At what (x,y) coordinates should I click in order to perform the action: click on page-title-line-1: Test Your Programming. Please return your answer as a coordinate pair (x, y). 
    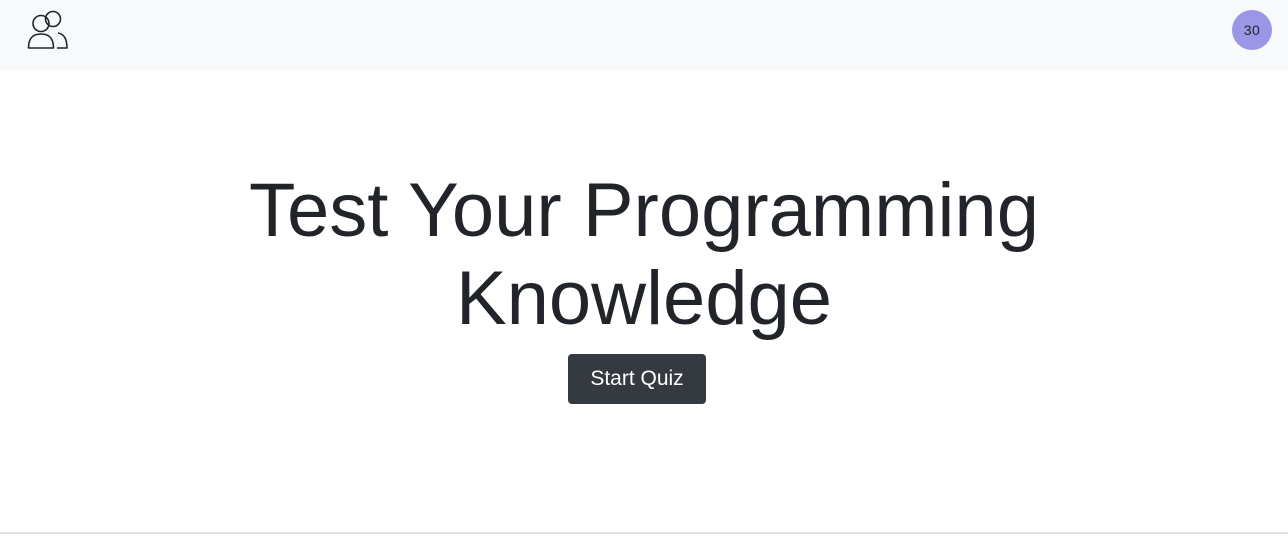
    Looking at the image, I should click on (644, 210).